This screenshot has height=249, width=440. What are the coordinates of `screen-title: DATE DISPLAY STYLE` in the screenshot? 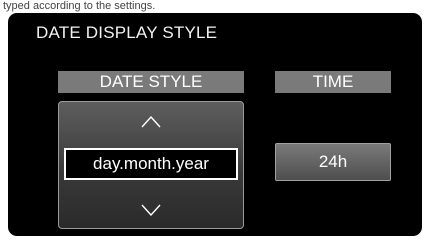 It's located at (127, 32).